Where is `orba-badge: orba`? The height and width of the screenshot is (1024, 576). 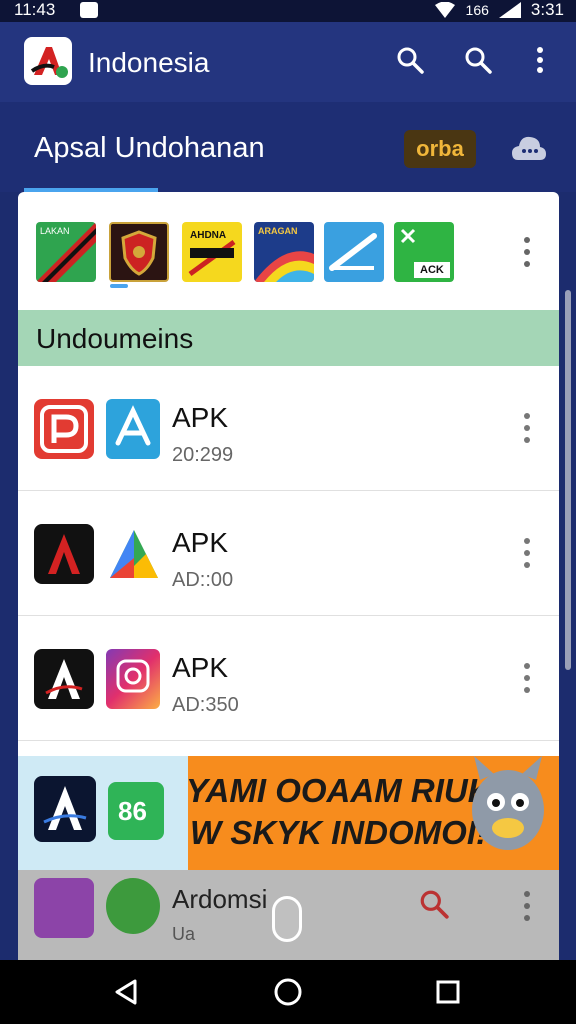
orba-badge: orba is located at coordinates (440, 149).